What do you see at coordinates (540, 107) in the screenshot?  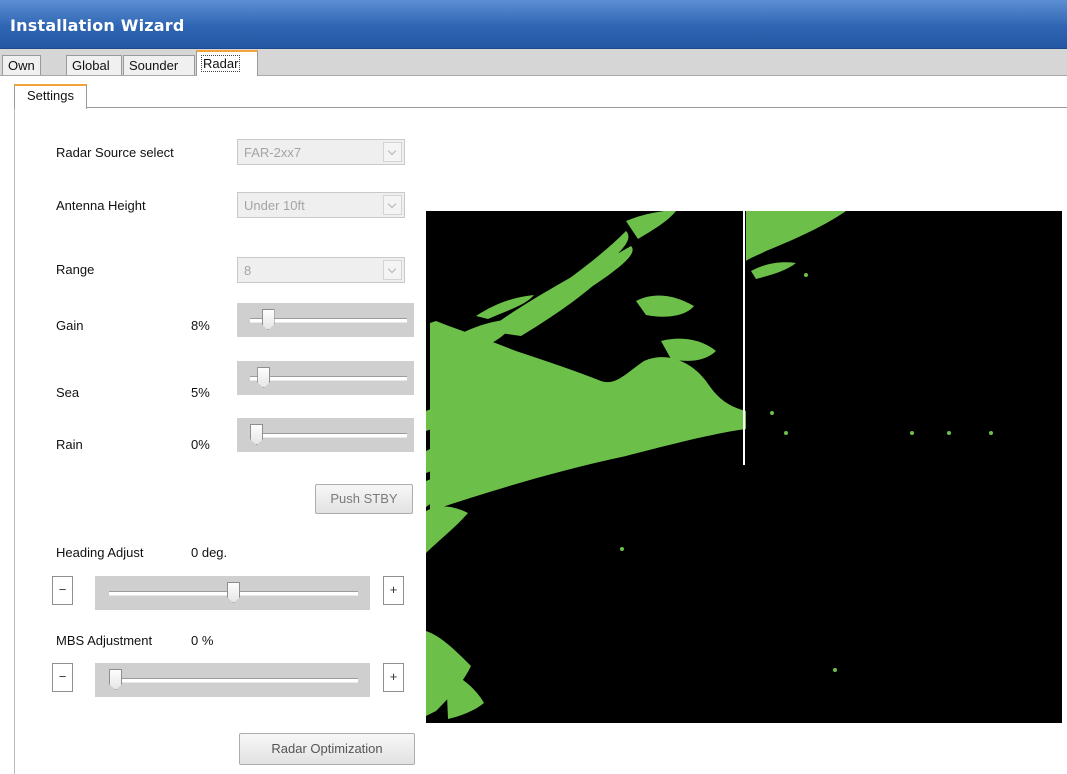 I see `divider` at bounding box center [540, 107].